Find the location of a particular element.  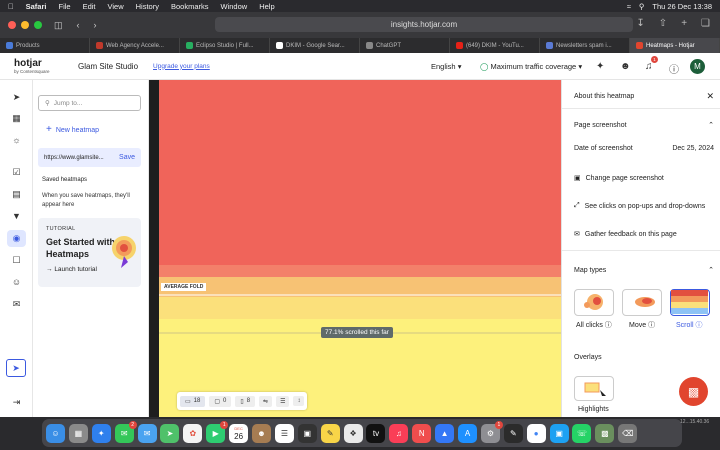

download-icon: ↧ is located at coordinates (640, 23).